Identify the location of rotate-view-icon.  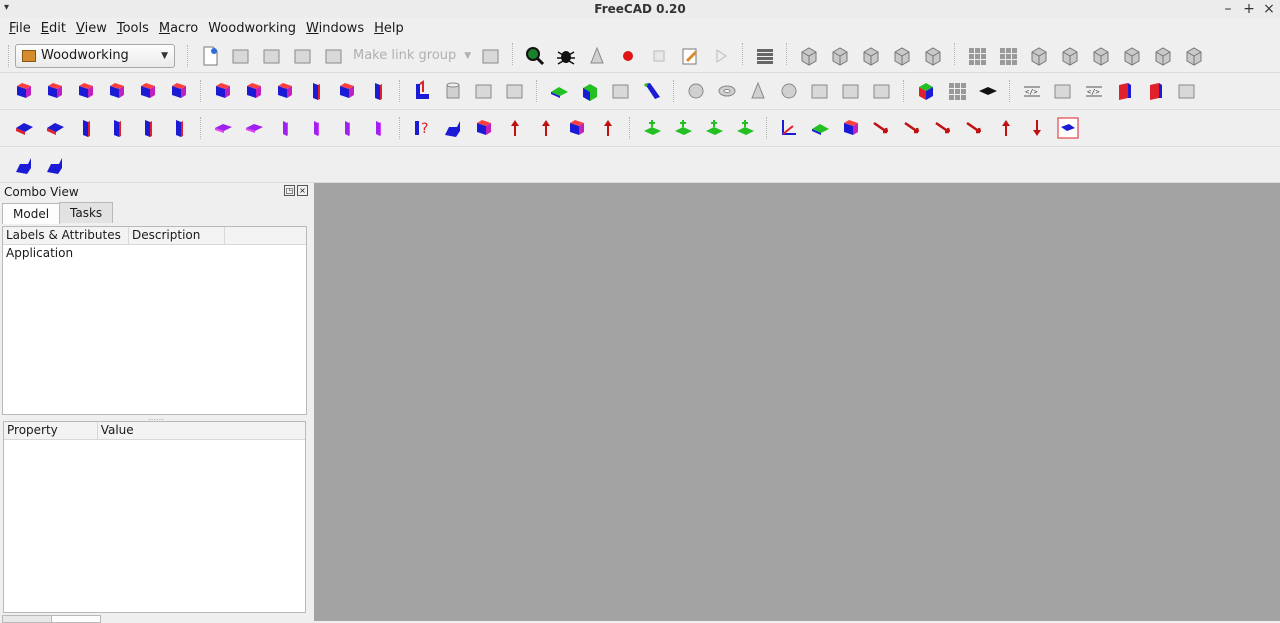
(1070, 56).